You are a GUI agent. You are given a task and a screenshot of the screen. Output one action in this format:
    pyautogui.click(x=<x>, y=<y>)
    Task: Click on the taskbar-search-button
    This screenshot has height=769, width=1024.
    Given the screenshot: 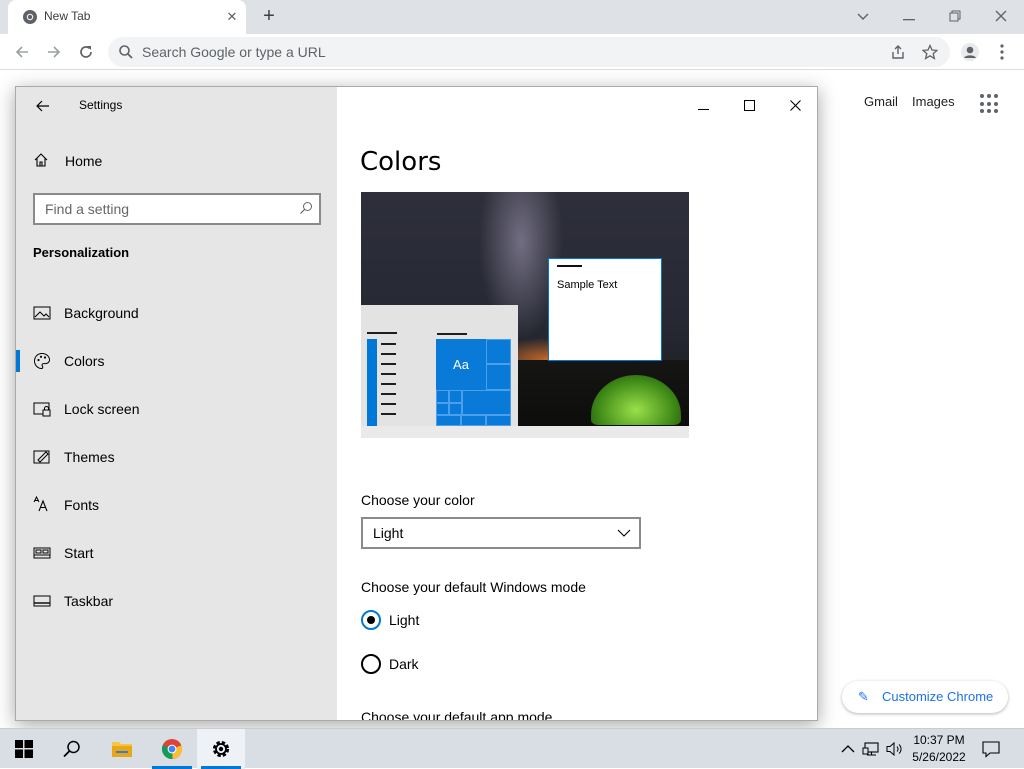 What is the action you would take?
    pyautogui.click(x=72, y=749)
    